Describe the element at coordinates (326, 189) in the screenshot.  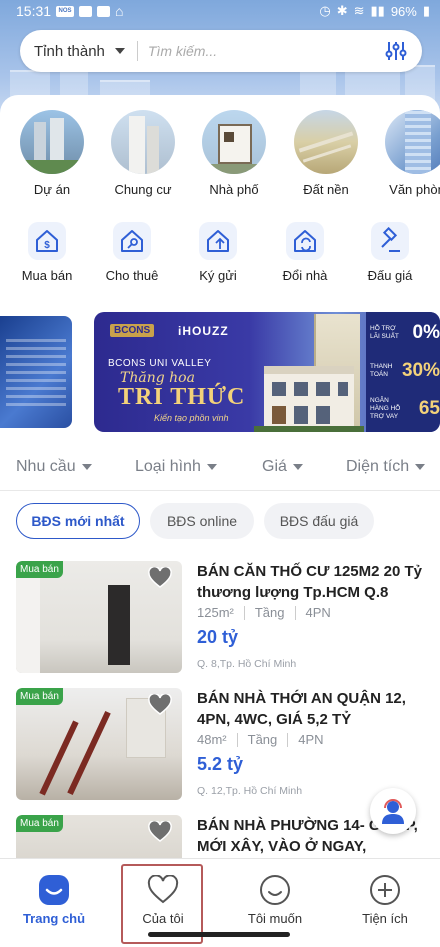
I see `category-label: Đất nền` at that location.